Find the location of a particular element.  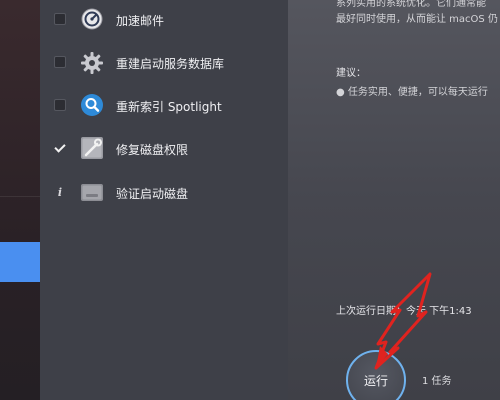

task-row-speed-up-mail: 加速邮件 is located at coordinates (164, 20).